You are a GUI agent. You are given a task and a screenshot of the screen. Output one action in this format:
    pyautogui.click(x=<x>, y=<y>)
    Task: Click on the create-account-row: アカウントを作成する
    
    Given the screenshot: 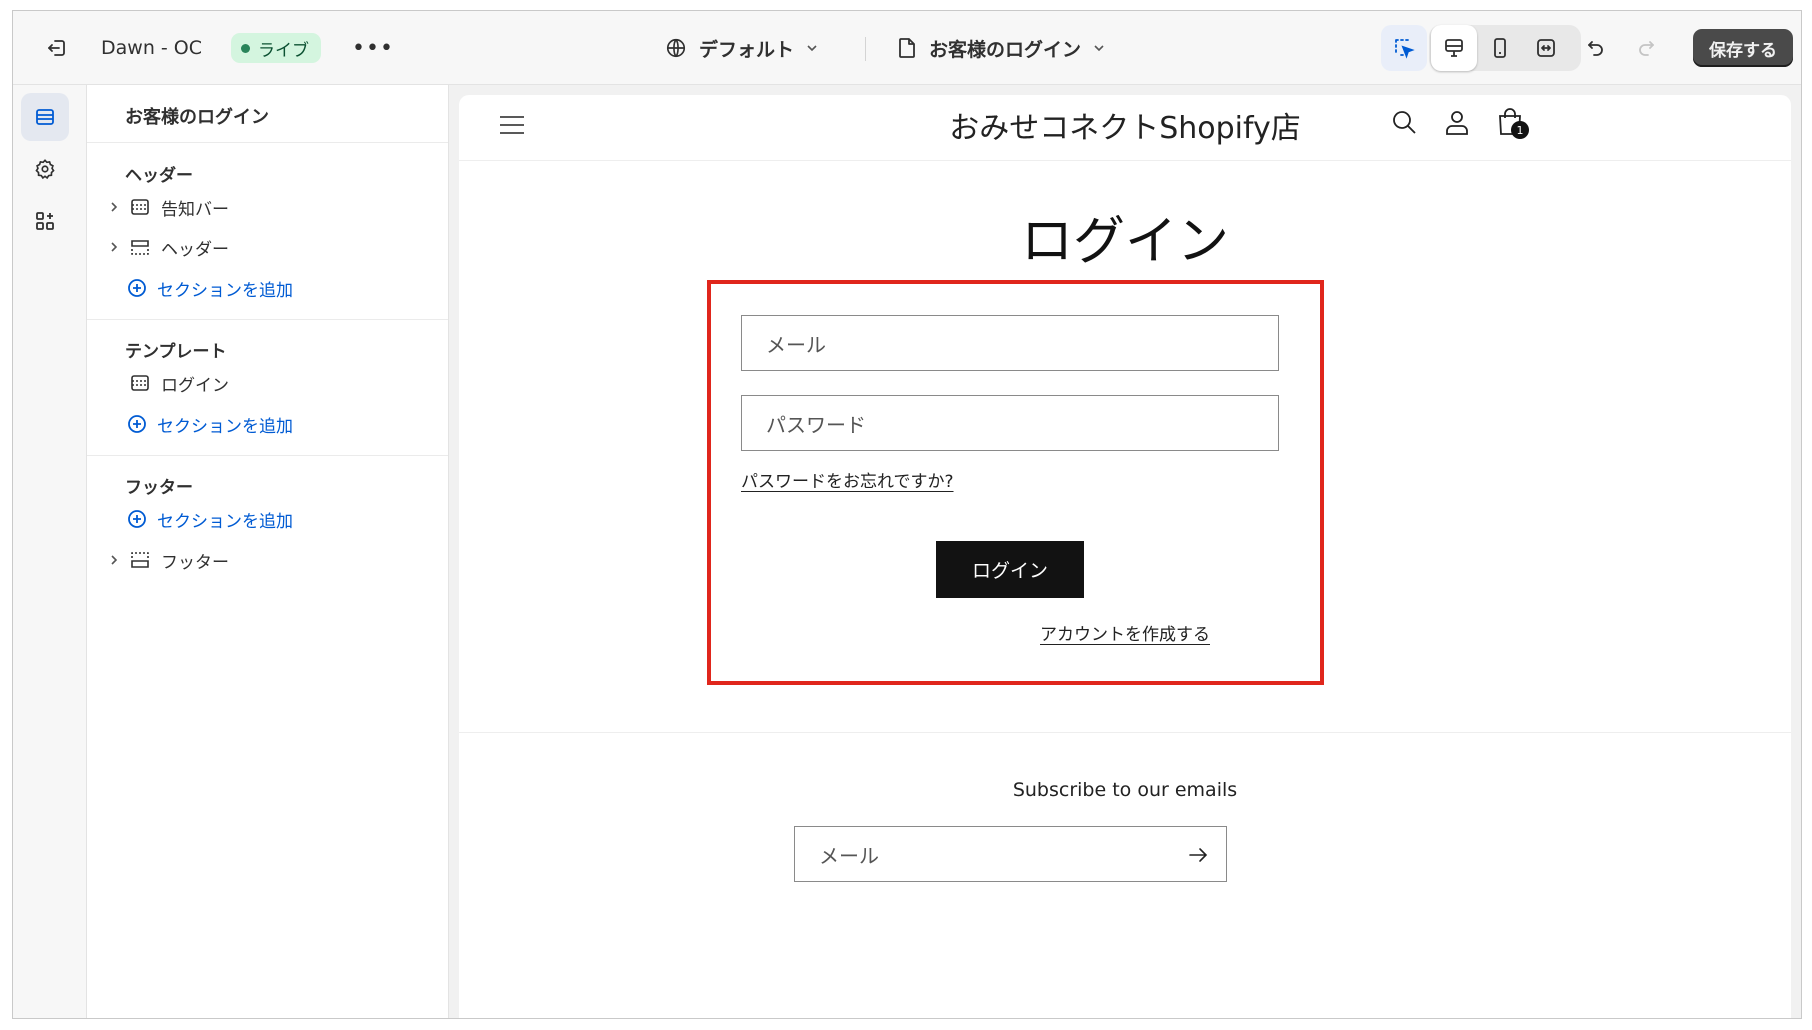 What is the action you would take?
    pyautogui.click(x=1125, y=632)
    